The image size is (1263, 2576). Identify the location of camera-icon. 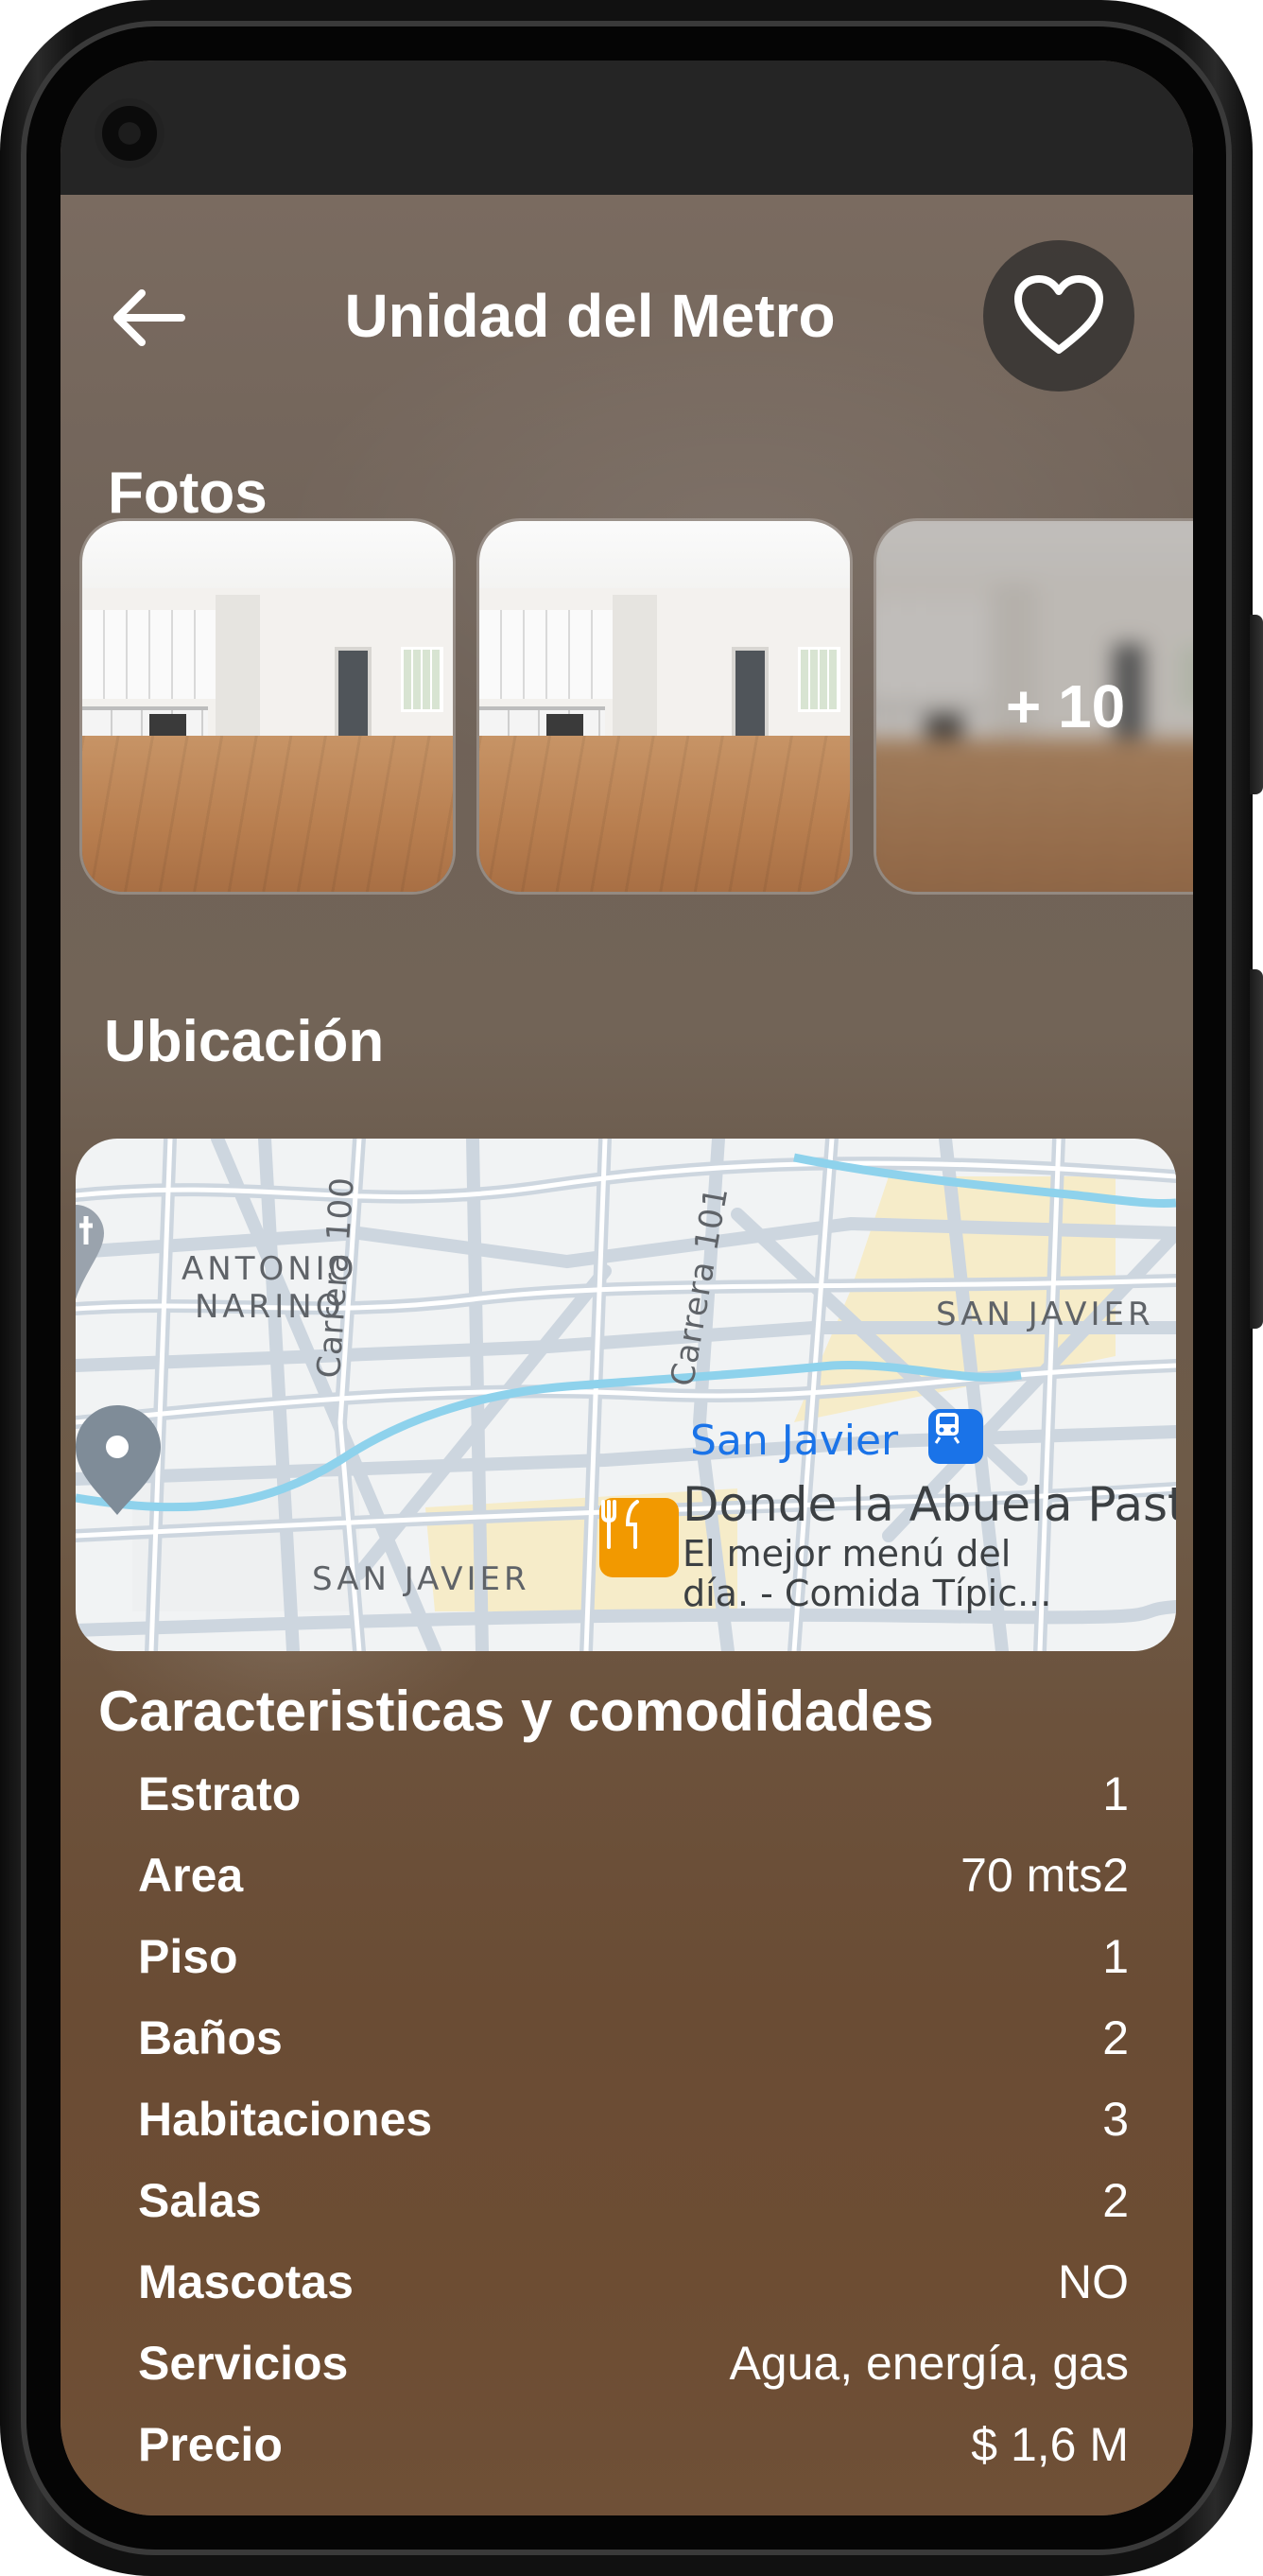
(129, 133).